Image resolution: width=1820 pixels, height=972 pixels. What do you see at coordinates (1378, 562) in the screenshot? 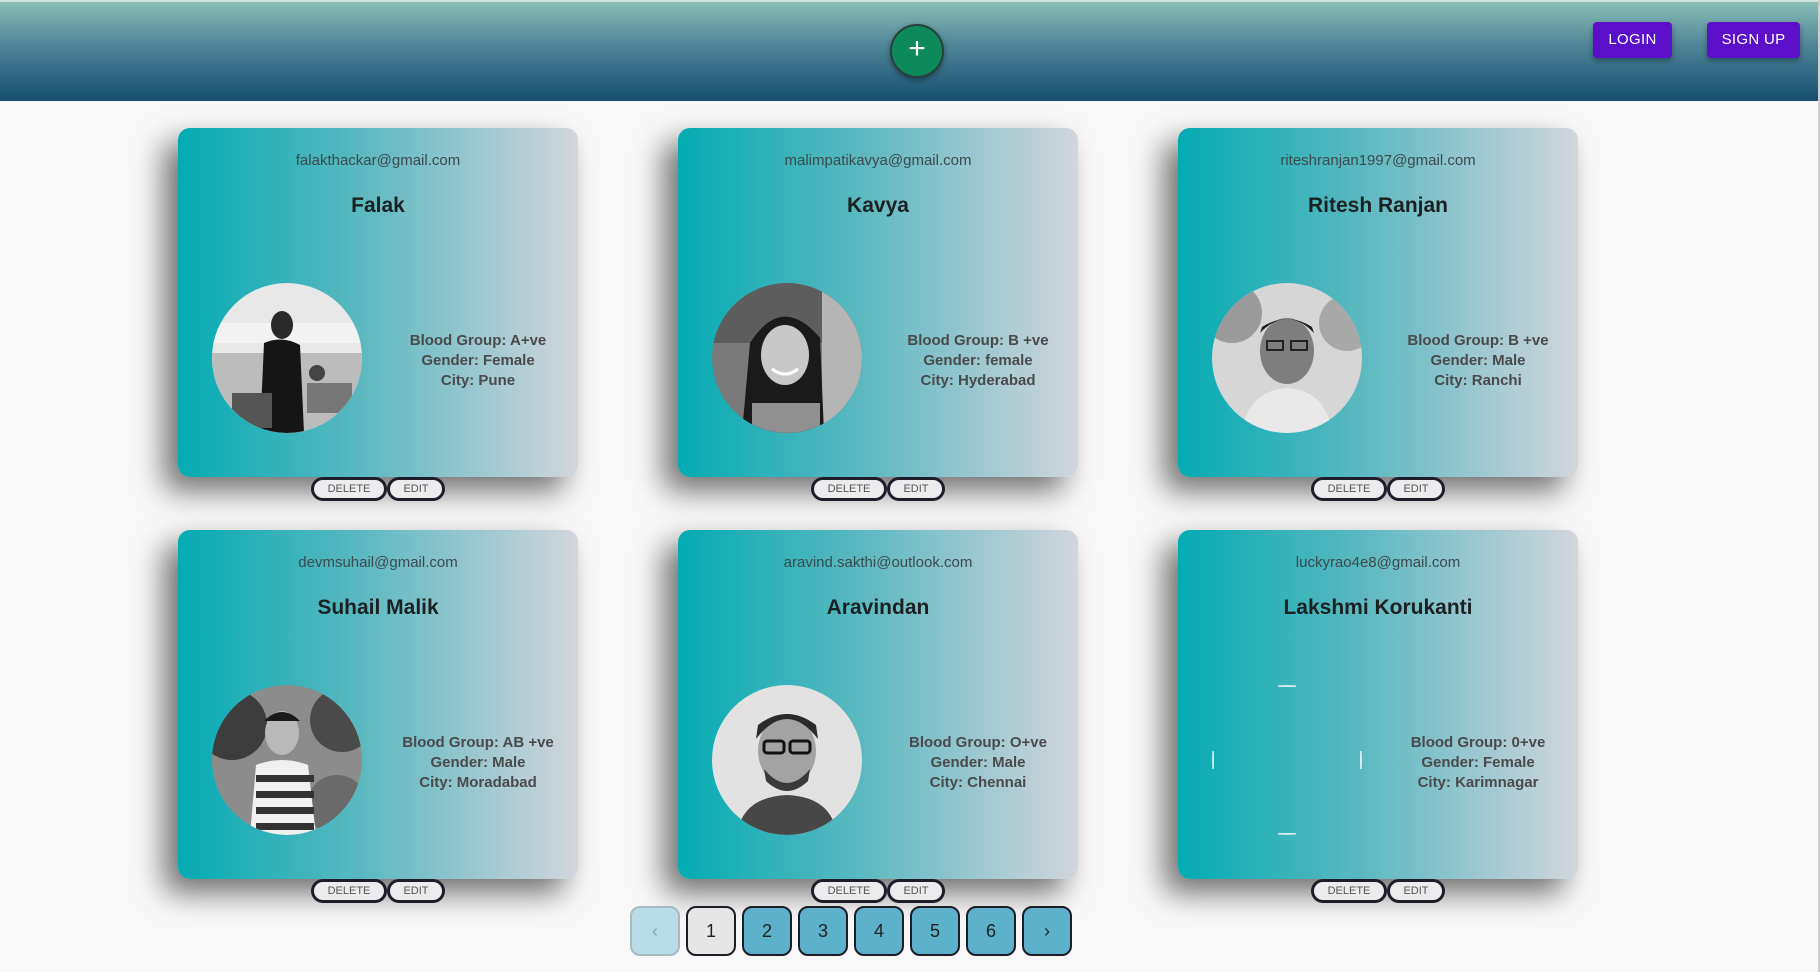
I see `donor-email: luckyrao4e8@gmail.com` at bounding box center [1378, 562].